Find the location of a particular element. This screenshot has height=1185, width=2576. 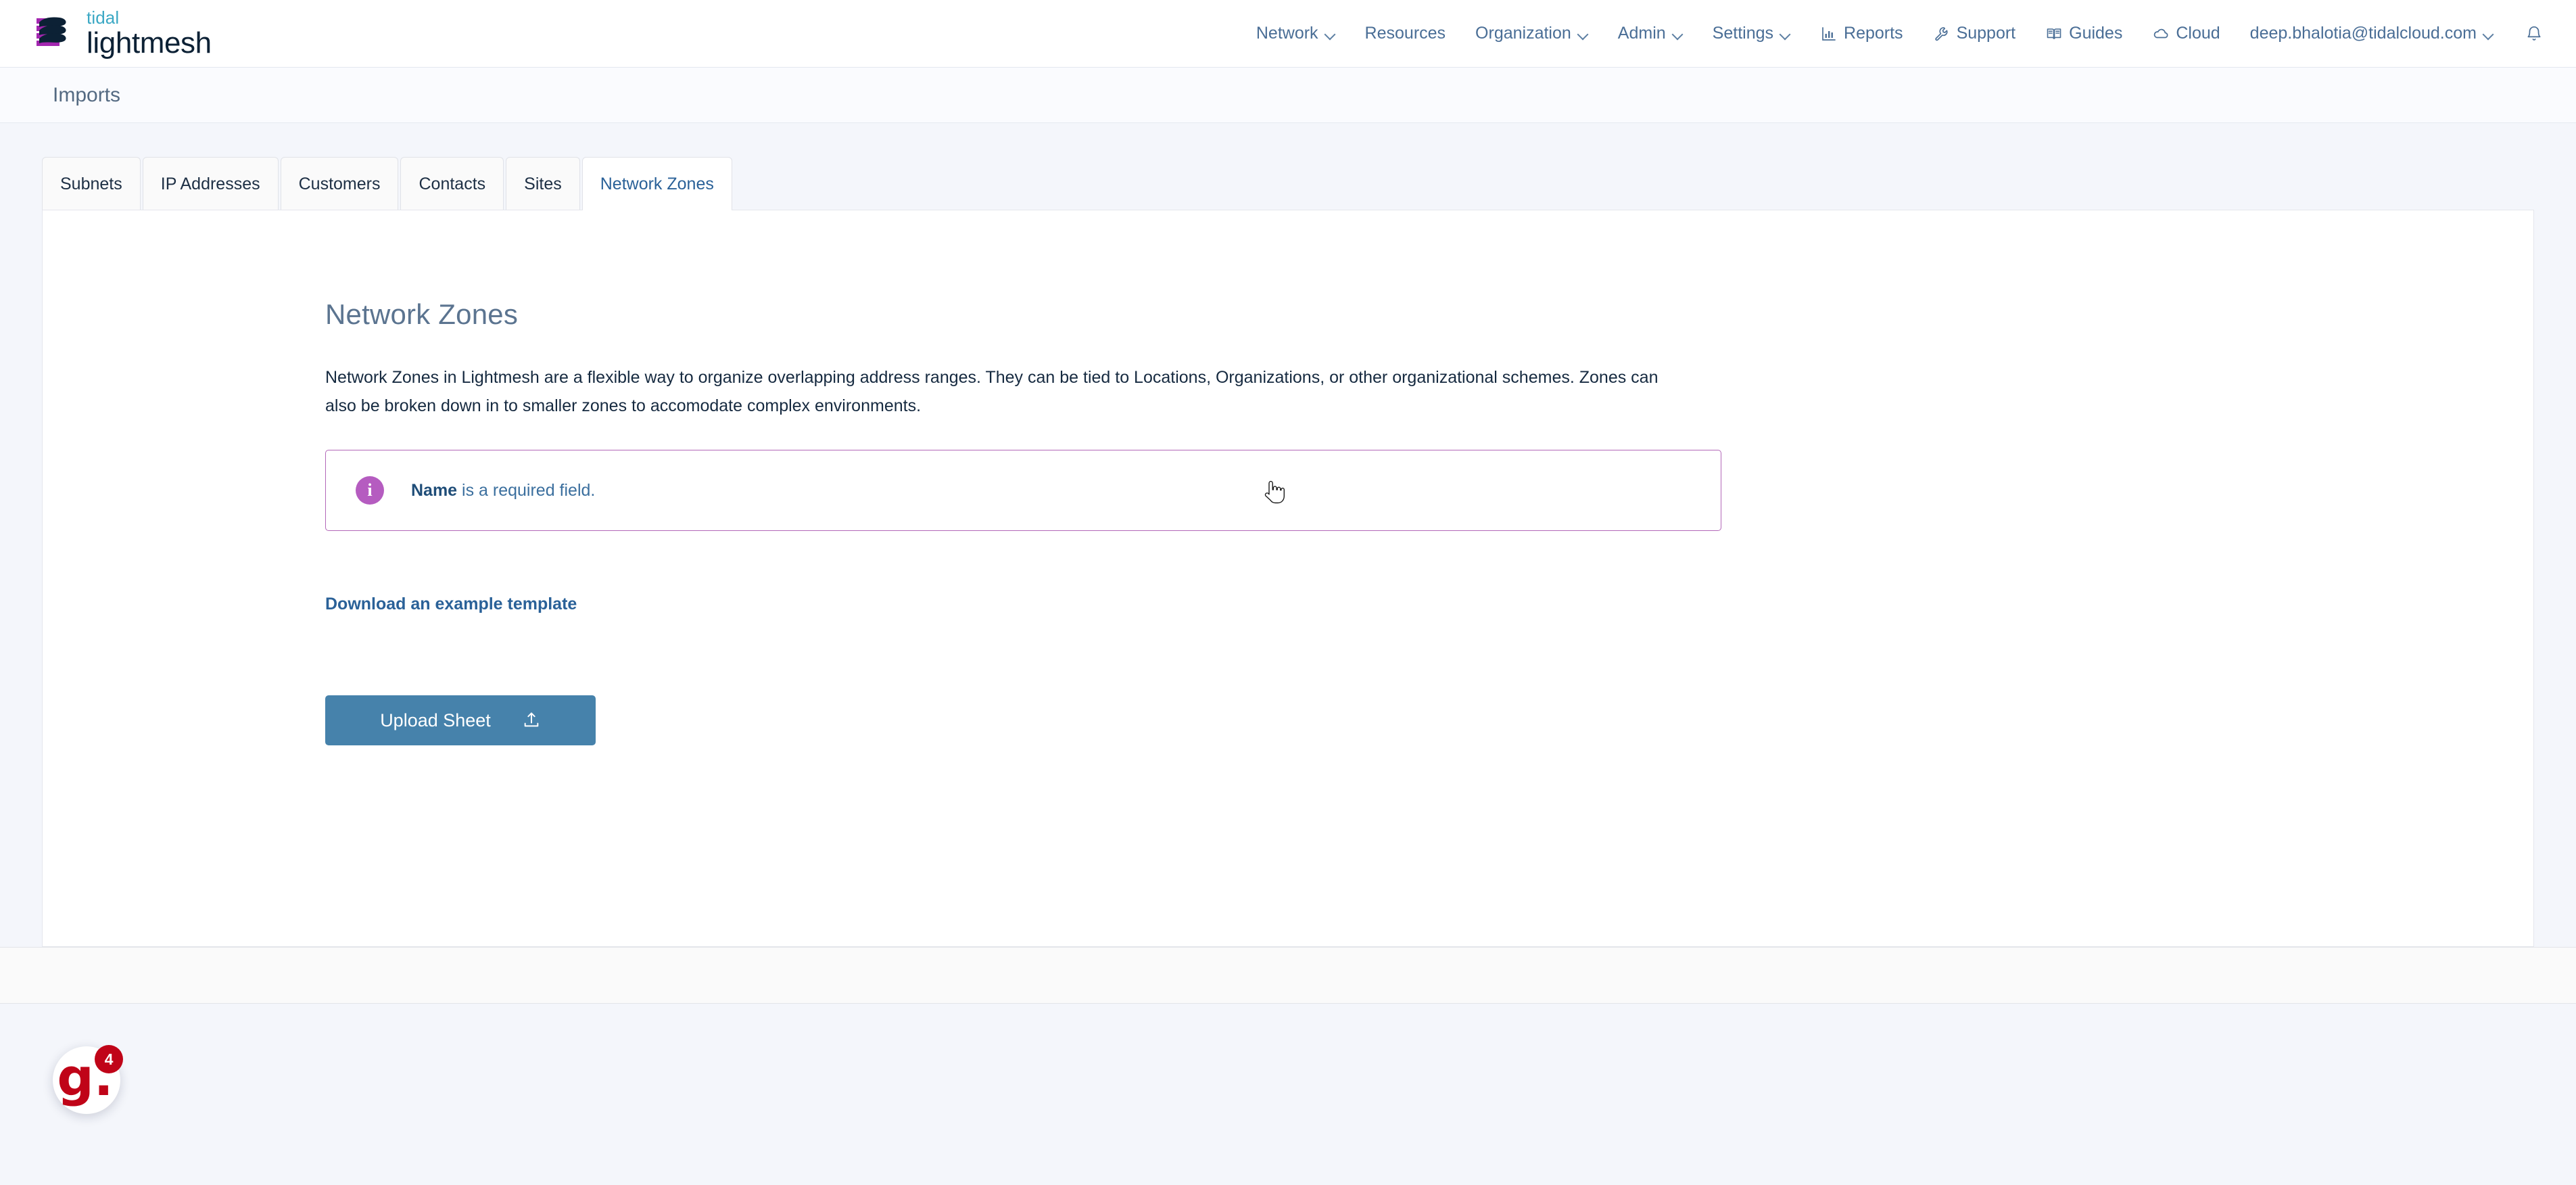

tab-subnets: Subnets is located at coordinates (91, 184).